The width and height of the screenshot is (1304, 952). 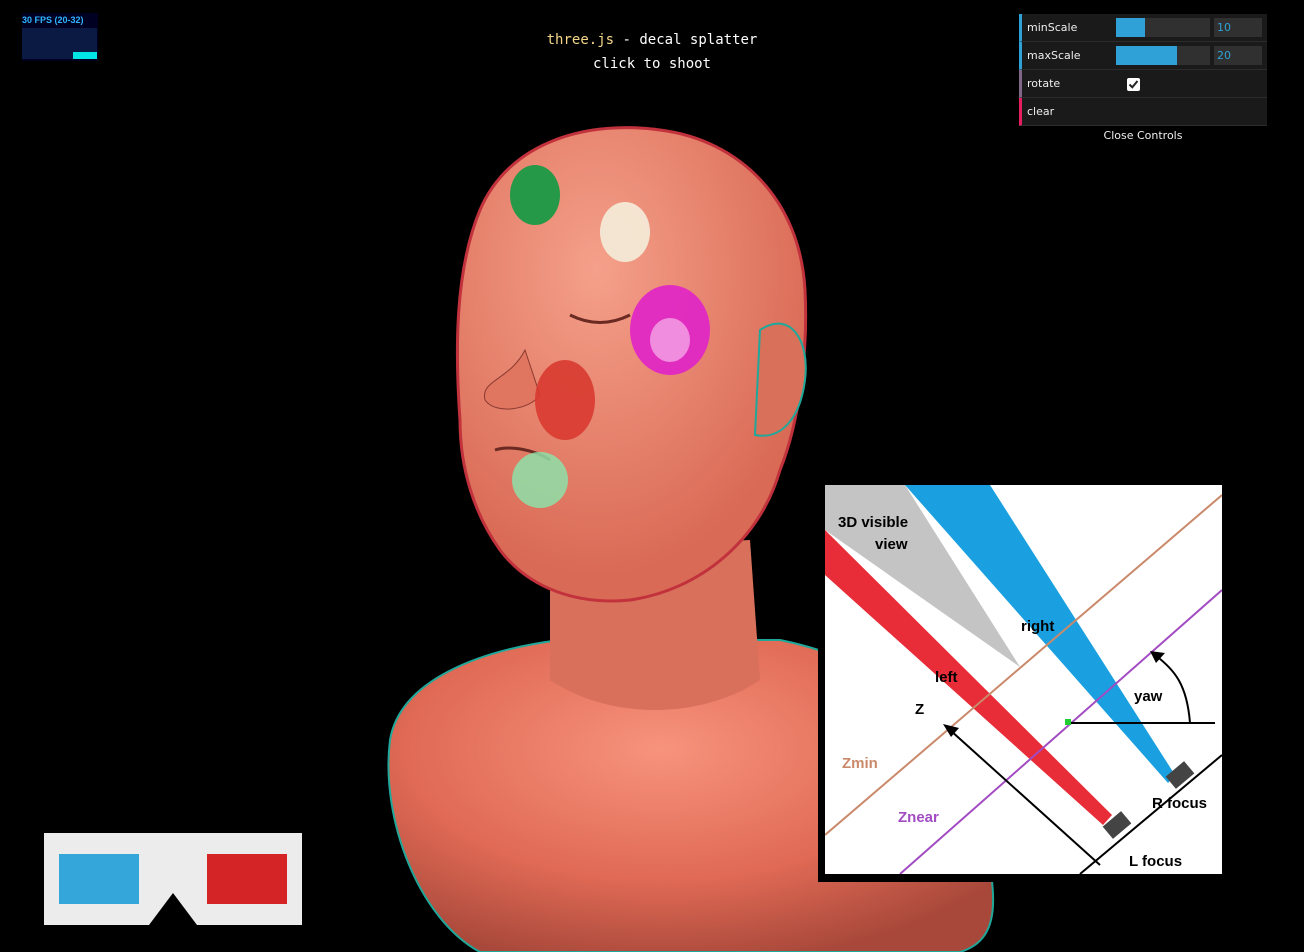 What do you see at coordinates (1052, 27) in the screenshot?
I see `minscale-label: minScale` at bounding box center [1052, 27].